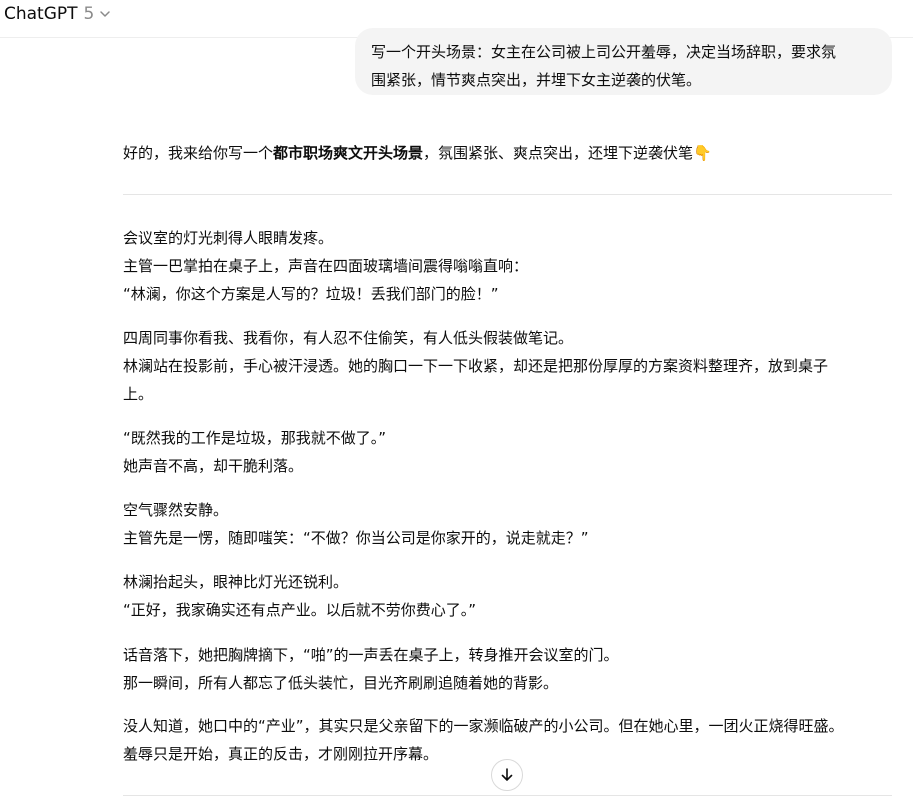  I want to click on story-paragraph: “既然我的工作是垃圾，那我就不做了。” 她声音不高，却干脆利落。, so click(508, 452).